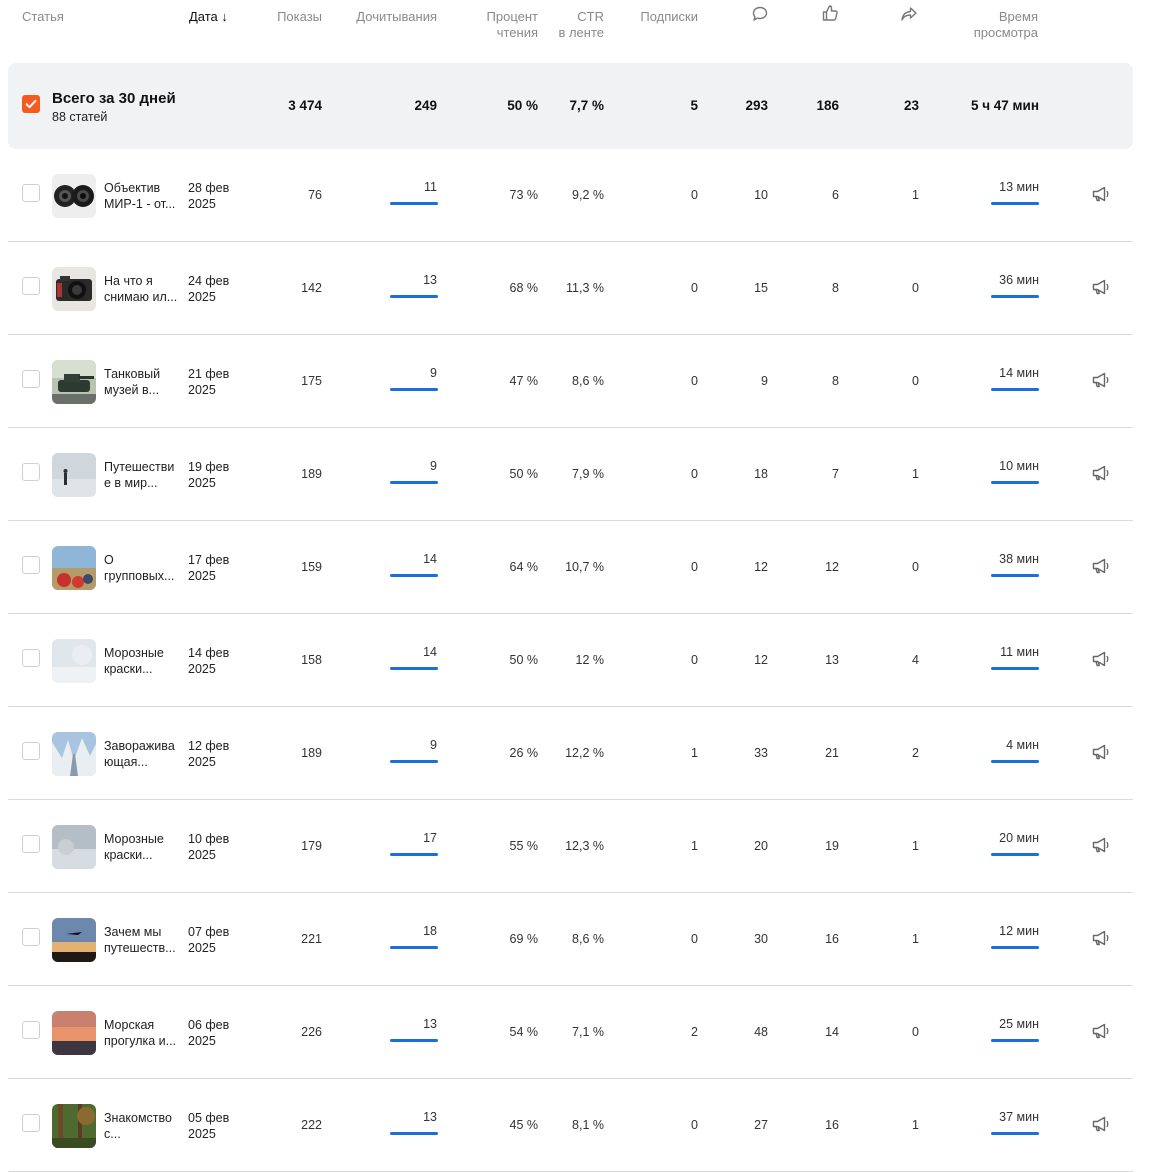 Image resolution: width=1162 pixels, height=1172 pixels. What do you see at coordinates (388, 931) in the screenshot?
I see `row-reads: 18` at bounding box center [388, 931].